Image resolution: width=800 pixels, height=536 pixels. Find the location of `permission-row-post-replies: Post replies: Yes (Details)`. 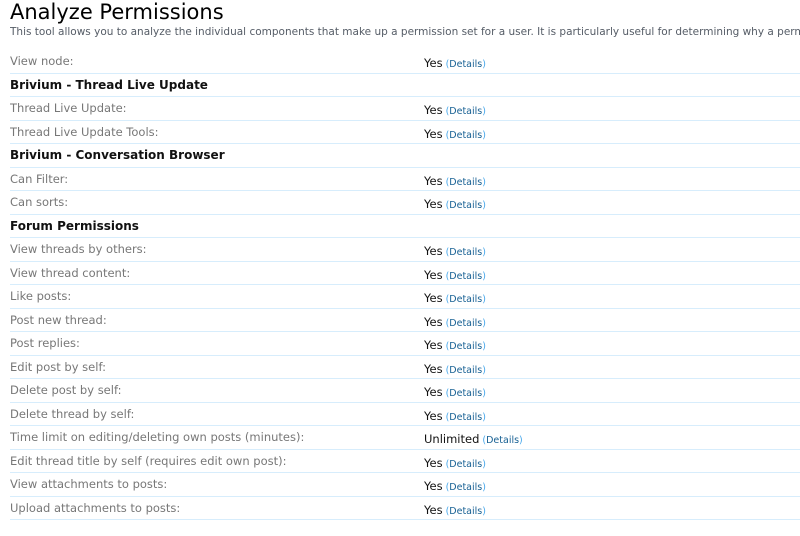

permission-row-post-replies: Post replies: Yes (Details) is located at coordinates (405, 344).